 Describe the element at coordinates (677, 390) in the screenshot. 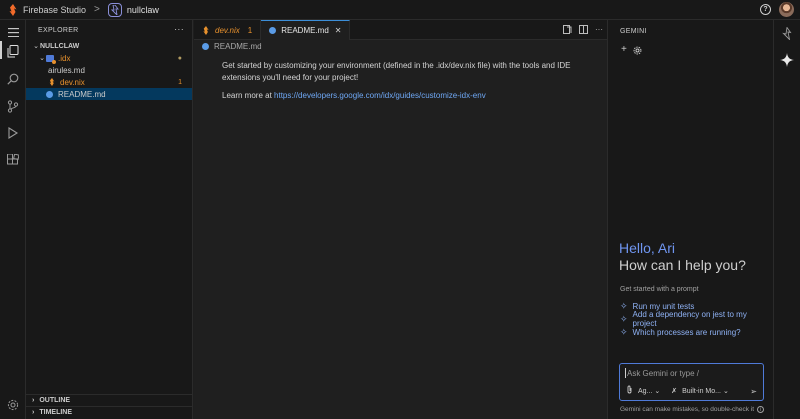

I see `chat-input-controls: Ag... ⌄ ✗ Built-in Mo... ⌄` at that location.